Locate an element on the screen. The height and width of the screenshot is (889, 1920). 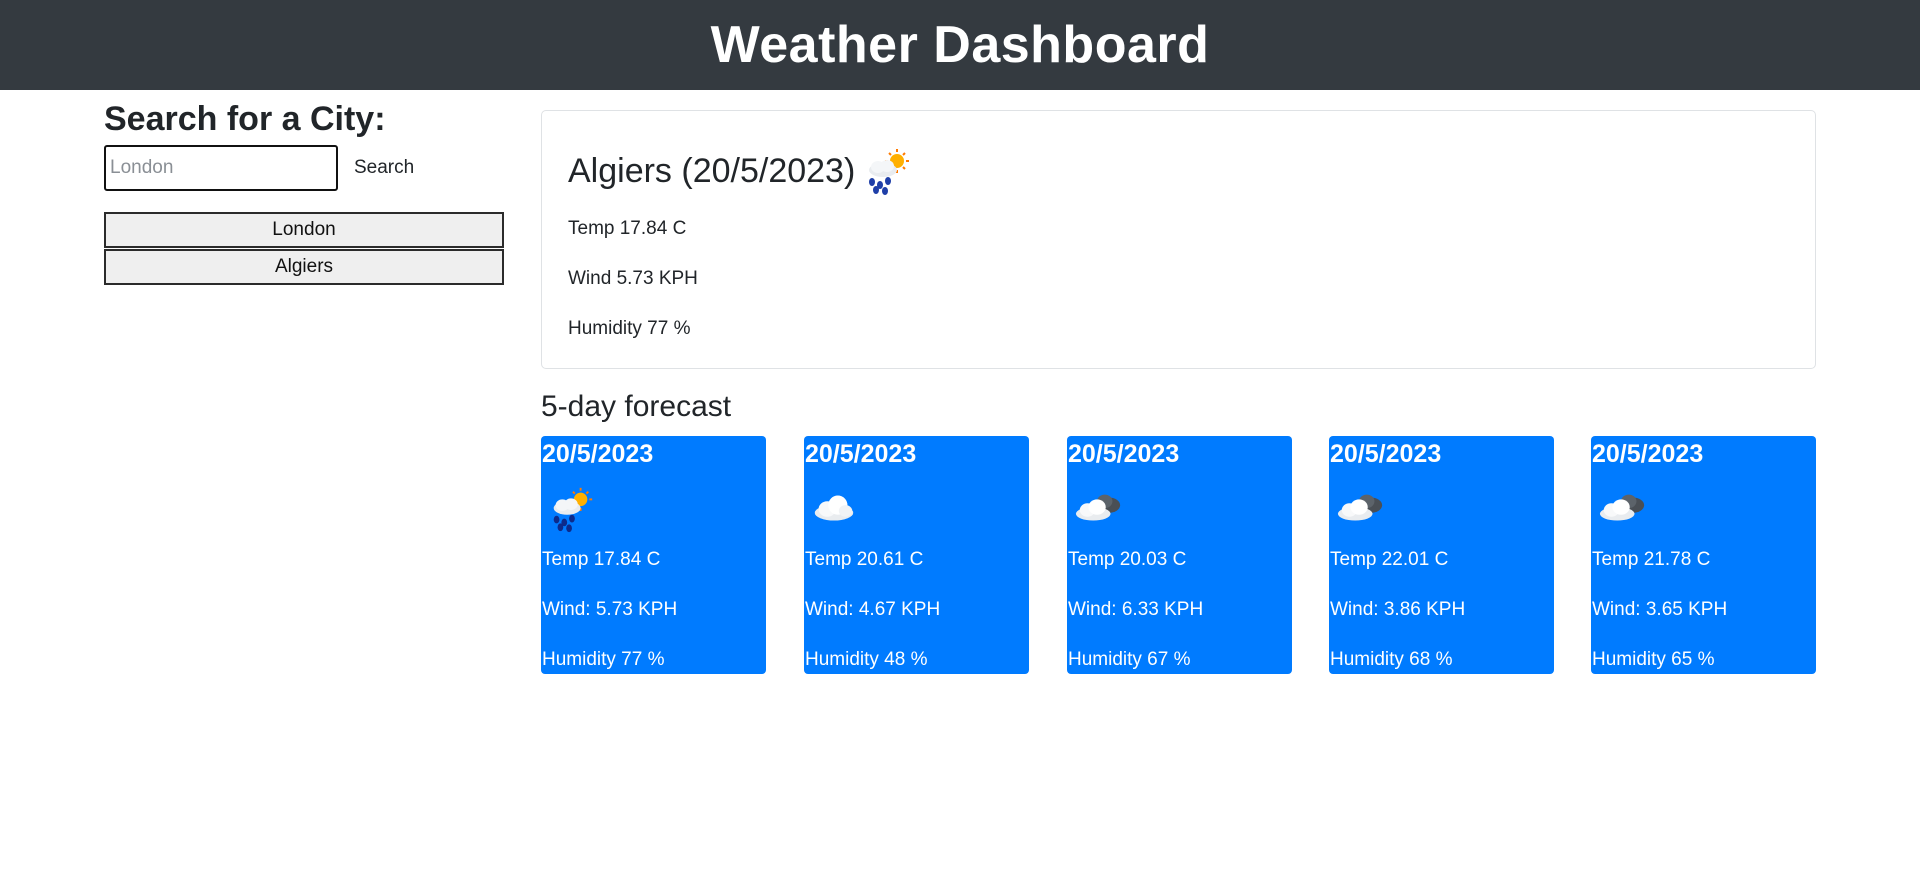
forecast-humidity: Humidity 48 % is located at coordinates (866, 659).